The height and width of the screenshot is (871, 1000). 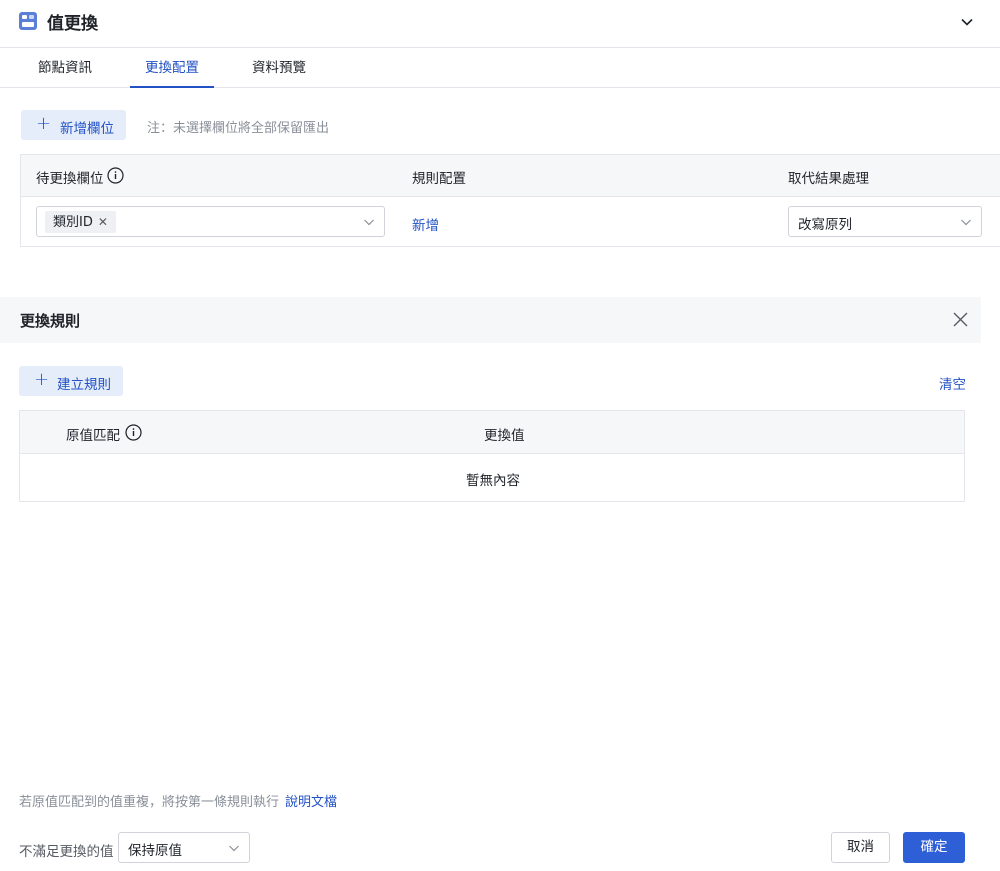 What do you see at coordinates (311, 802) in the screenshot?
I see `doc-link: 說明文檔` at bounding box center [311, 802].